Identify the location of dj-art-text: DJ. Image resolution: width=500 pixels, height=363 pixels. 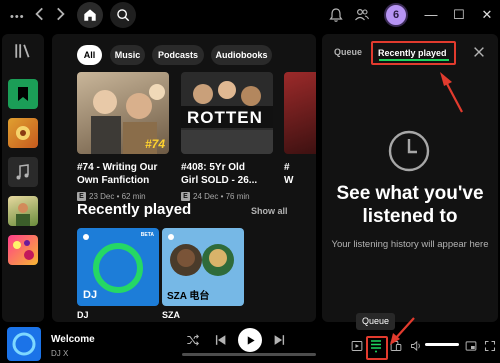
(90, 295).